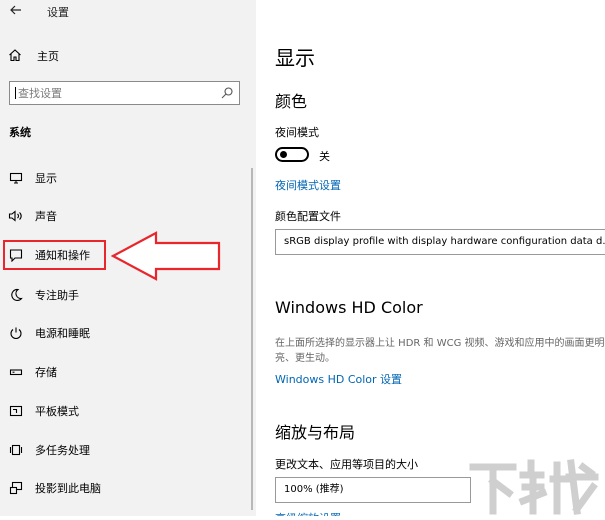 The height and width of the screenshot is (520, 605). I want to click on sidebar-item-power-sleep: 电源和睡眠, so click(125, 333).